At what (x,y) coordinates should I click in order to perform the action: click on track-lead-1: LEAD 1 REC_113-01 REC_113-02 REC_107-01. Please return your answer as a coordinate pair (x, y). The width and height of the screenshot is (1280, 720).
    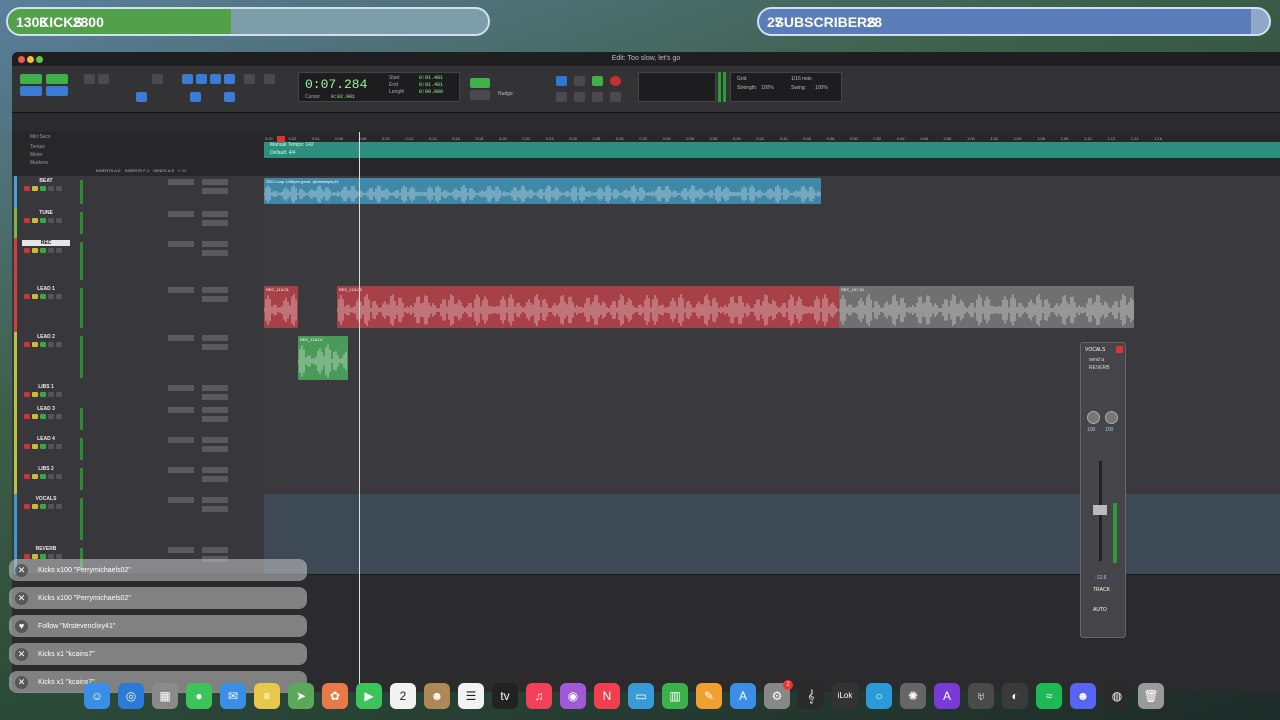
    Looking at the image, I should click on (646, 308).